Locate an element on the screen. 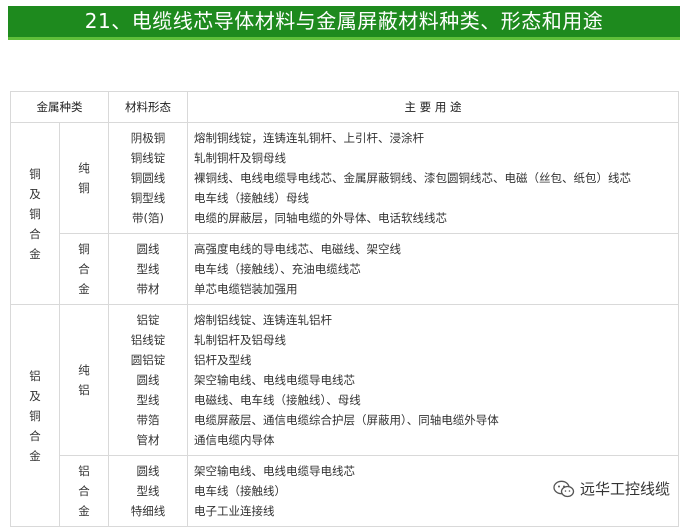 This screenshot has height=527, width=686. material-form: 铝锭 is located at coordinates (148, 320).